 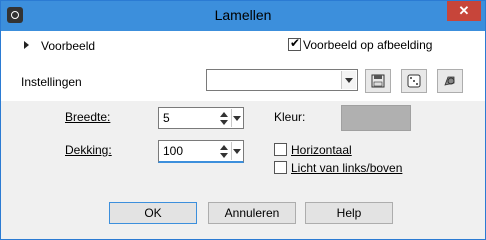 I want to click on licht-label-text: Licht van links/boven, so click(x=347, y=168).